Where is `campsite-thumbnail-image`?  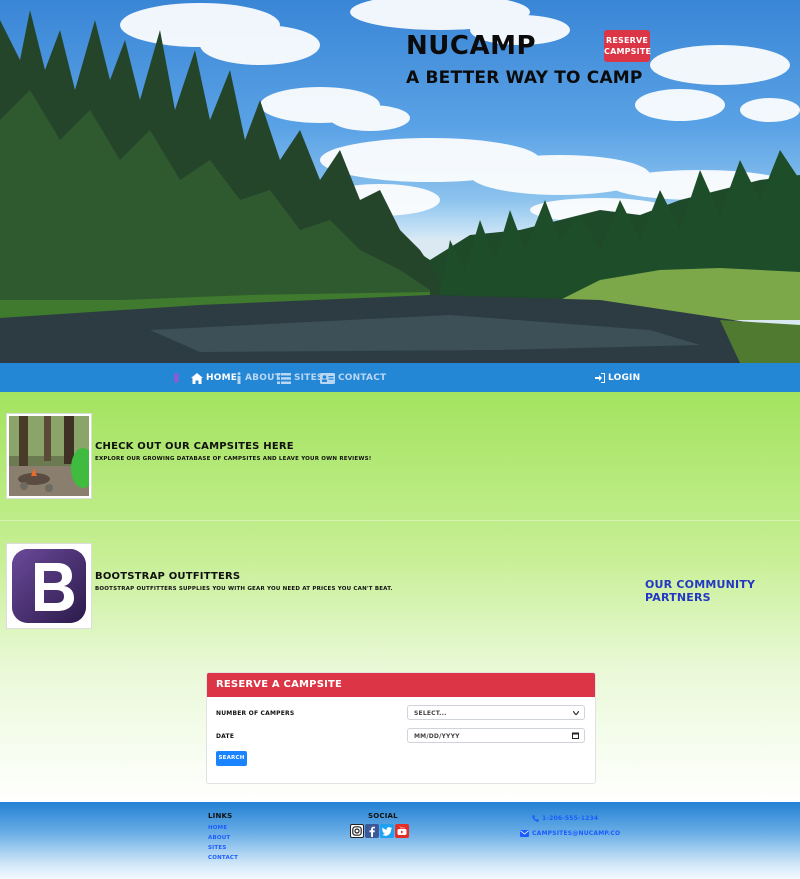
campsite-thumbnail-image is located at coordinates (50, 456).